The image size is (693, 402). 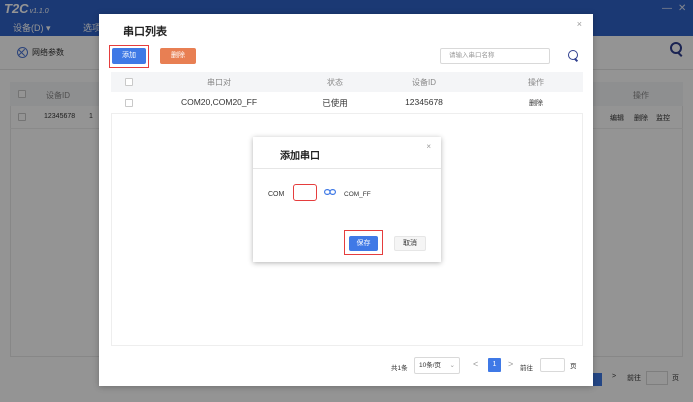 I want to click on device-id-cell: 12345678, so click(x=424, y=102).